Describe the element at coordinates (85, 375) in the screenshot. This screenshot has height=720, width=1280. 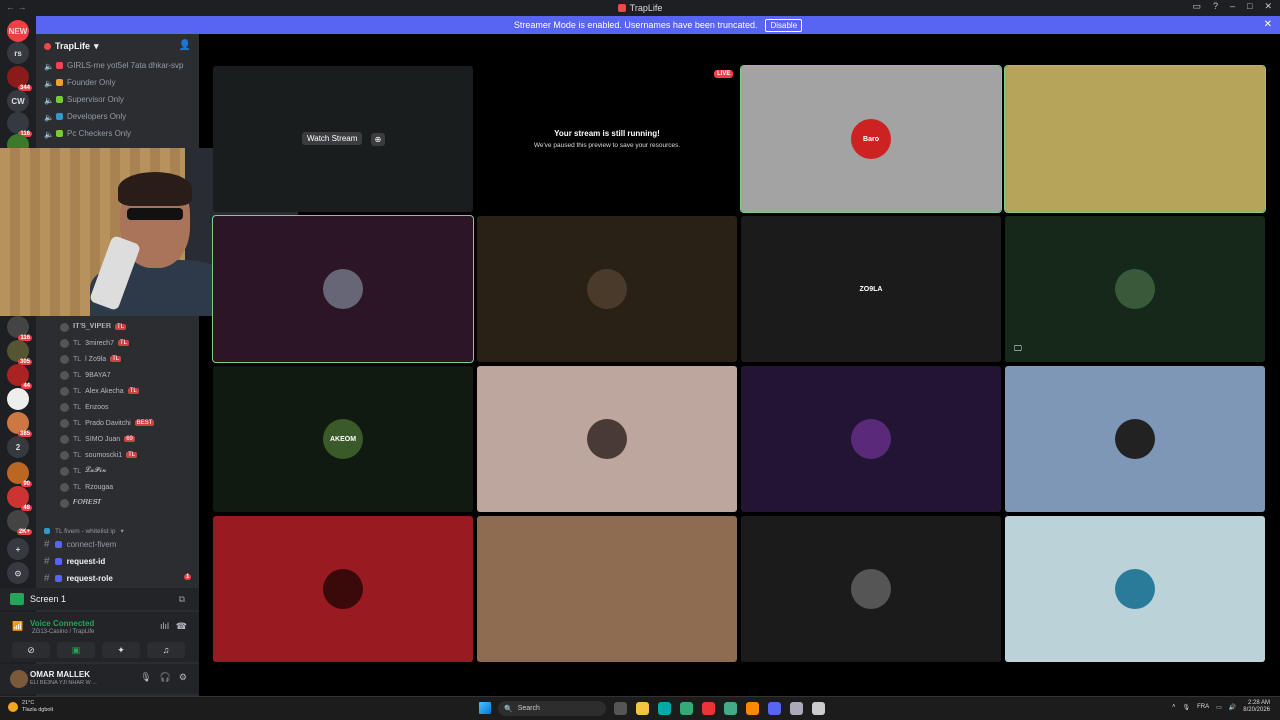
I see `voice-member: TL 9BAYA7` at that location.